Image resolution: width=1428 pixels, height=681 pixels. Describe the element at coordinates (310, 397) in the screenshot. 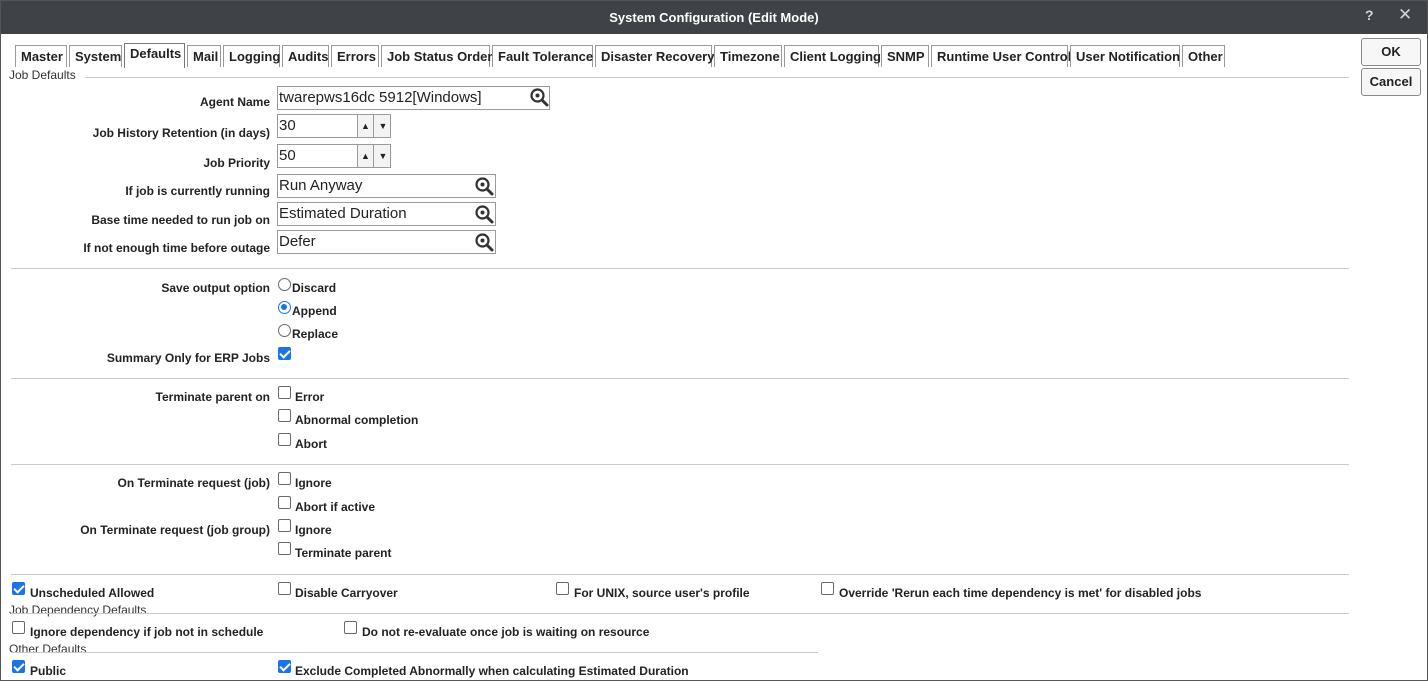

I see `terminate-error-label: Error` at that location.